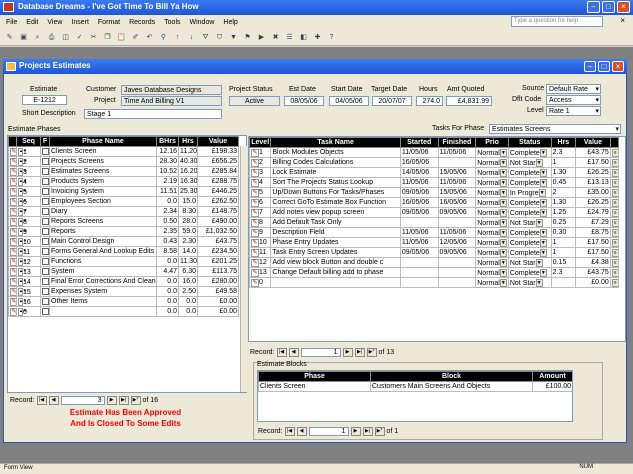 This screenshot has height=474, width=633. Describe the element at coordinates (314, 376) in the screenshot. I see `col-block-phase: Phase` at that location.